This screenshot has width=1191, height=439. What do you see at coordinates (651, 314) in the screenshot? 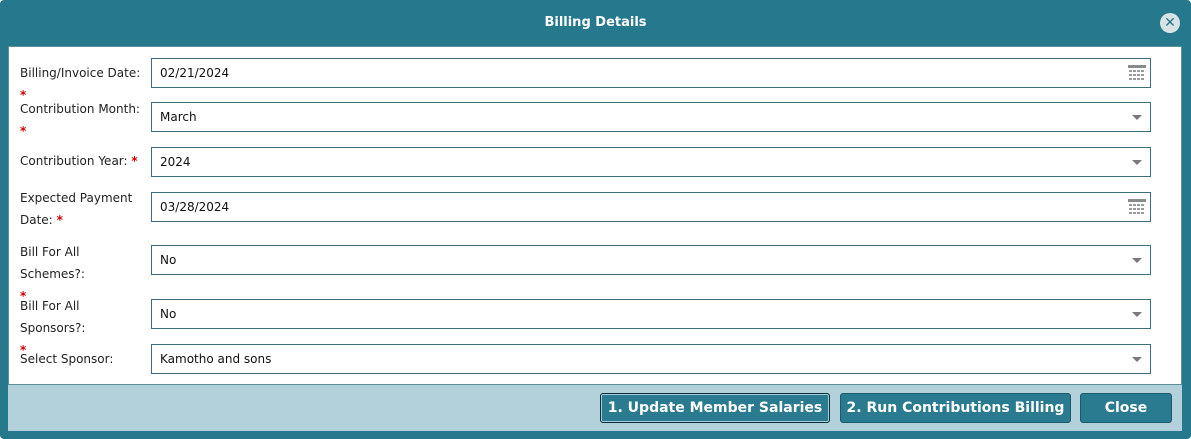
I see `bill-all-sponsors-select: No` at bounding box center [651, 314].